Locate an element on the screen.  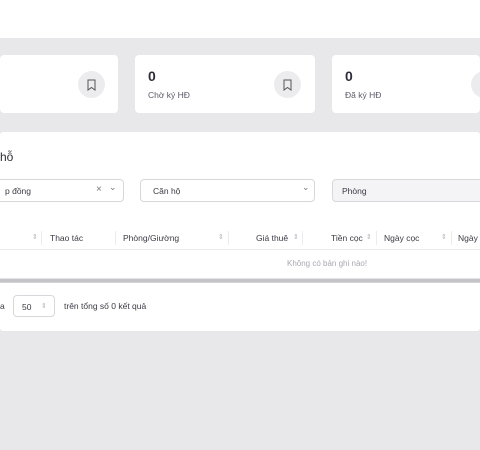
contract-select-value: p đồng is located at coordinates (18, 191).